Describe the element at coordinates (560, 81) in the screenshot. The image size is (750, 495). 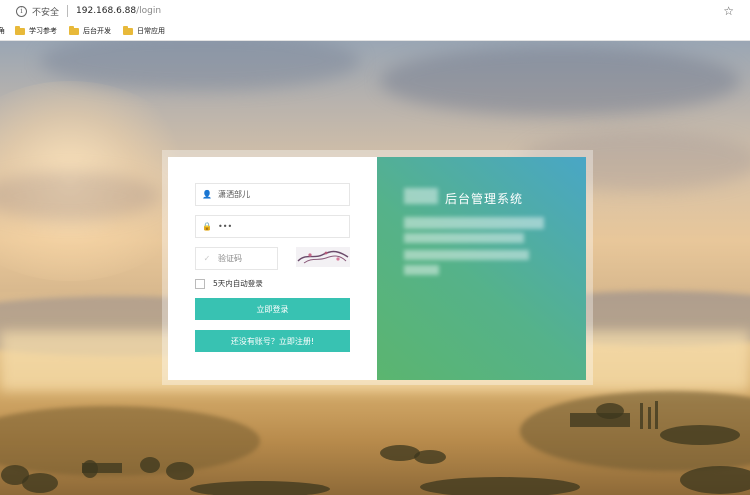
I see `cloud` at that location.